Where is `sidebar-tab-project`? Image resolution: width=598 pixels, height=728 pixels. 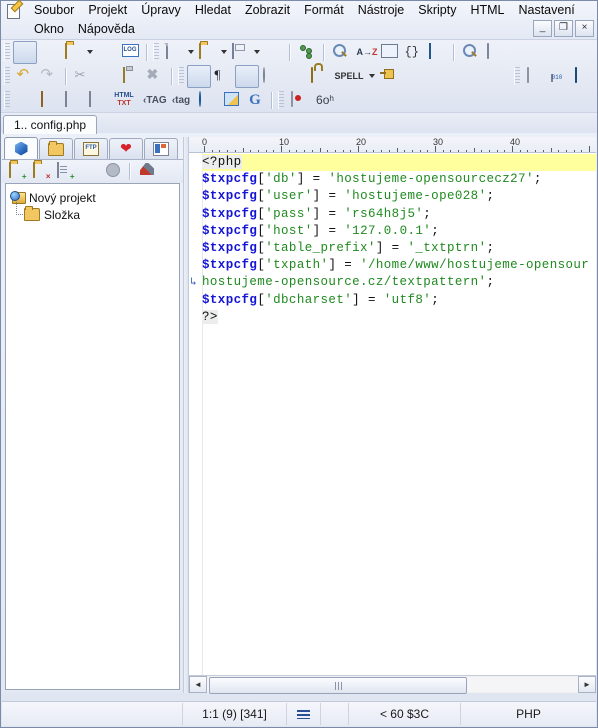 sidebar-tab-project is located at coordinates (21, 148).